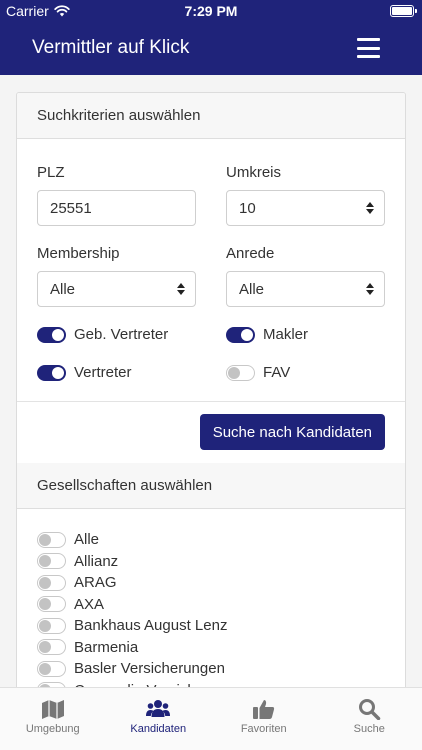 This screenshot has width=422, height=750. Describe the element at coordinates (258, 372) in the screenshot. I see `toggle-fav: FAV` at that location.